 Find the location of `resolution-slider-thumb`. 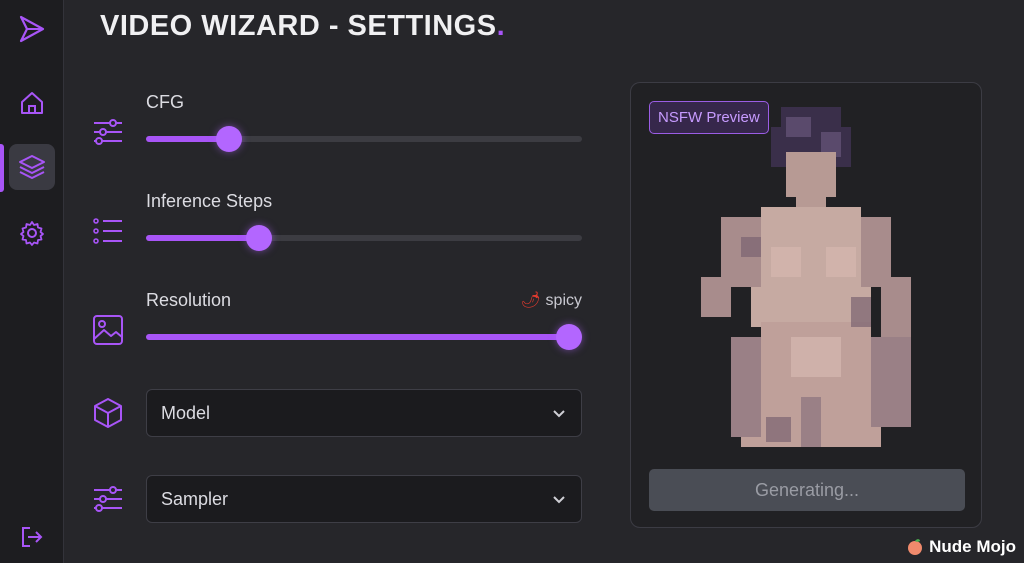

resolution-slider-thumb is located at coordinates (568, 337).